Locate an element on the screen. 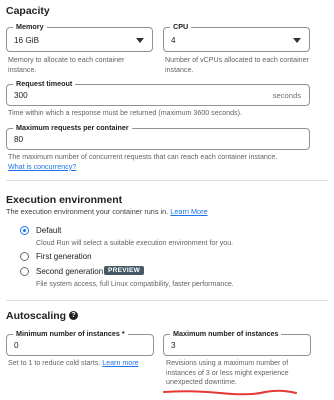 Image resolution: width=334 pixels, height=400 pixels. autoscaling-title: Autoscaling is located at coordinates (36, 316).